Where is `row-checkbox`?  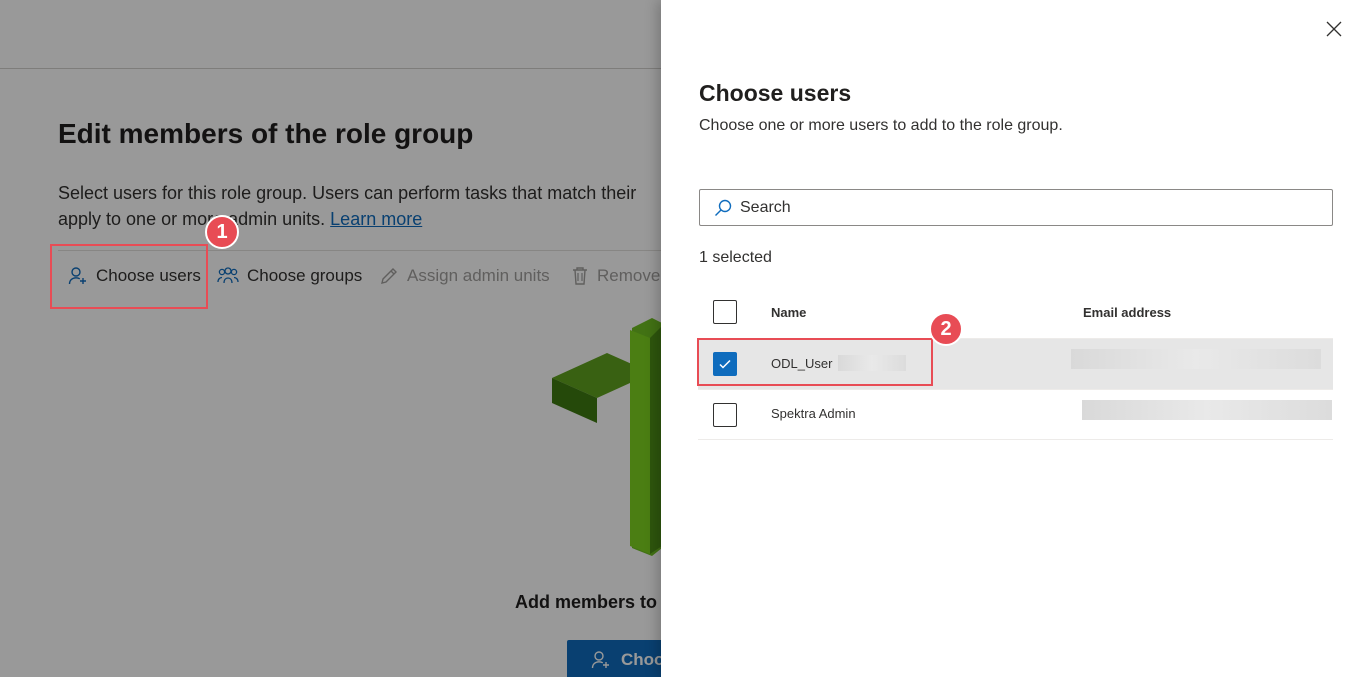
row-checkbox is located at coordinates (725, 415).